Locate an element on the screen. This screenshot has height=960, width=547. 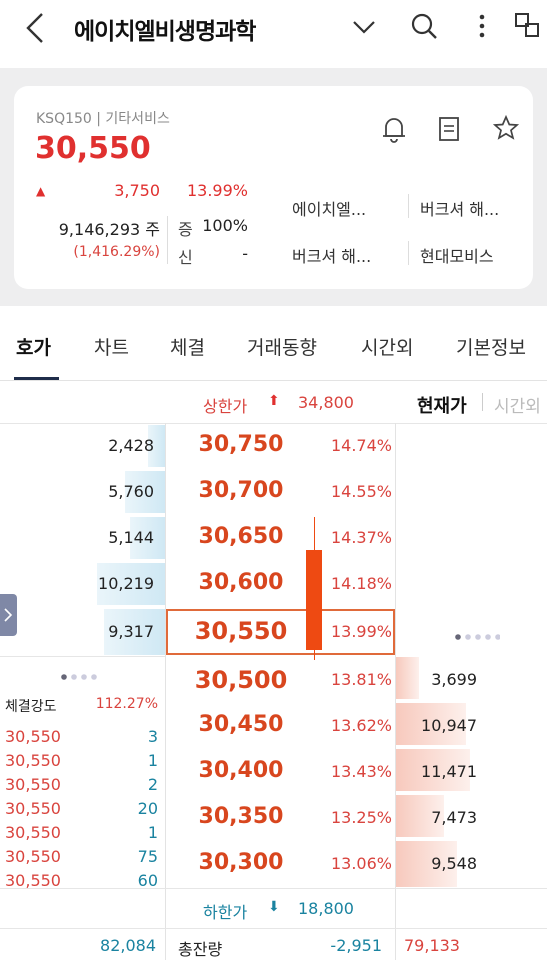
bid-change-pct: 13.06% is located at coordinates (361, 863).